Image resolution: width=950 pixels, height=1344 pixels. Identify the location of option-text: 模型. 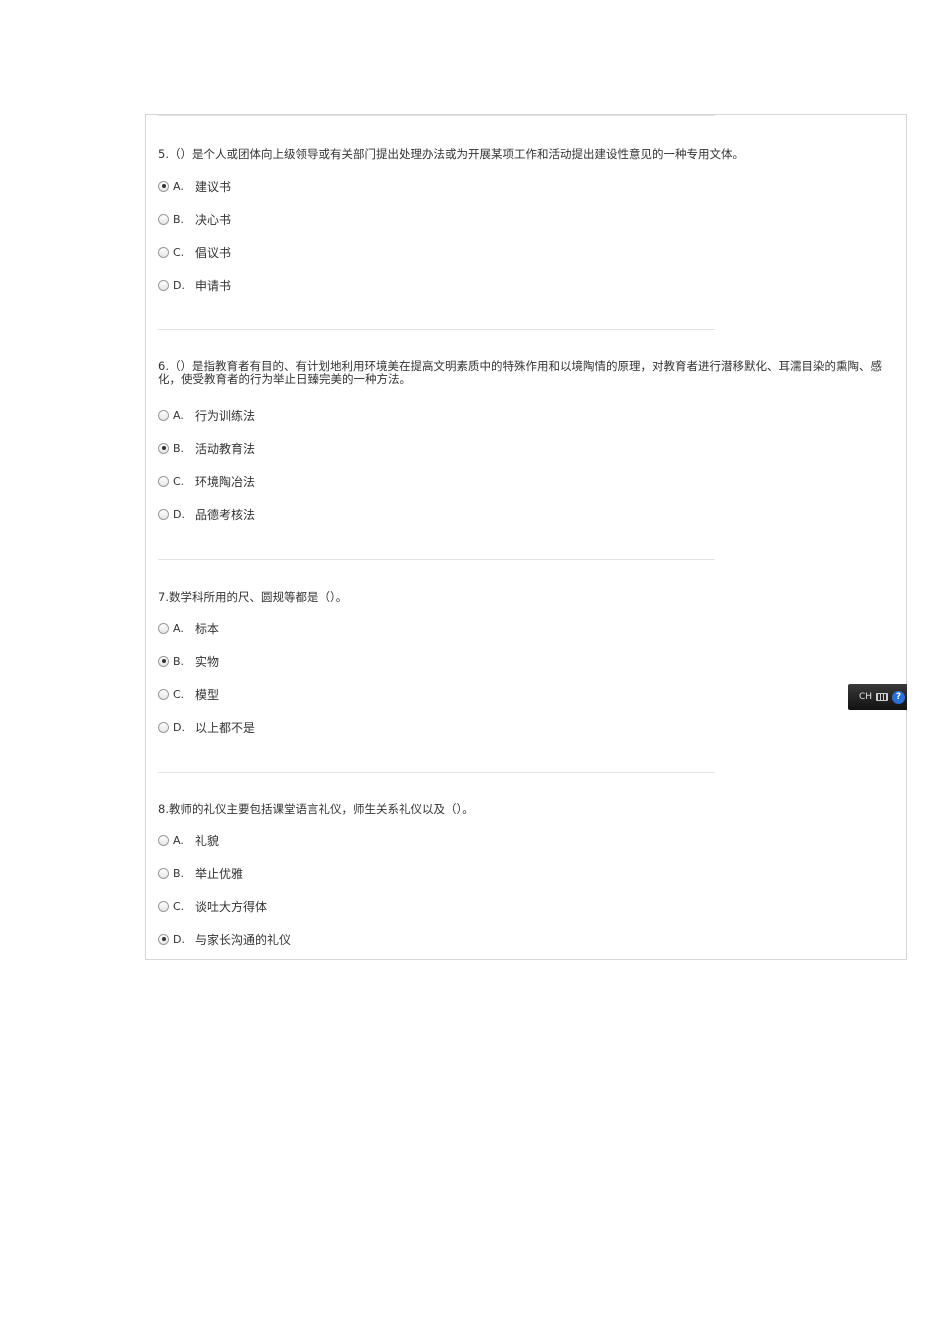
(207, 694).